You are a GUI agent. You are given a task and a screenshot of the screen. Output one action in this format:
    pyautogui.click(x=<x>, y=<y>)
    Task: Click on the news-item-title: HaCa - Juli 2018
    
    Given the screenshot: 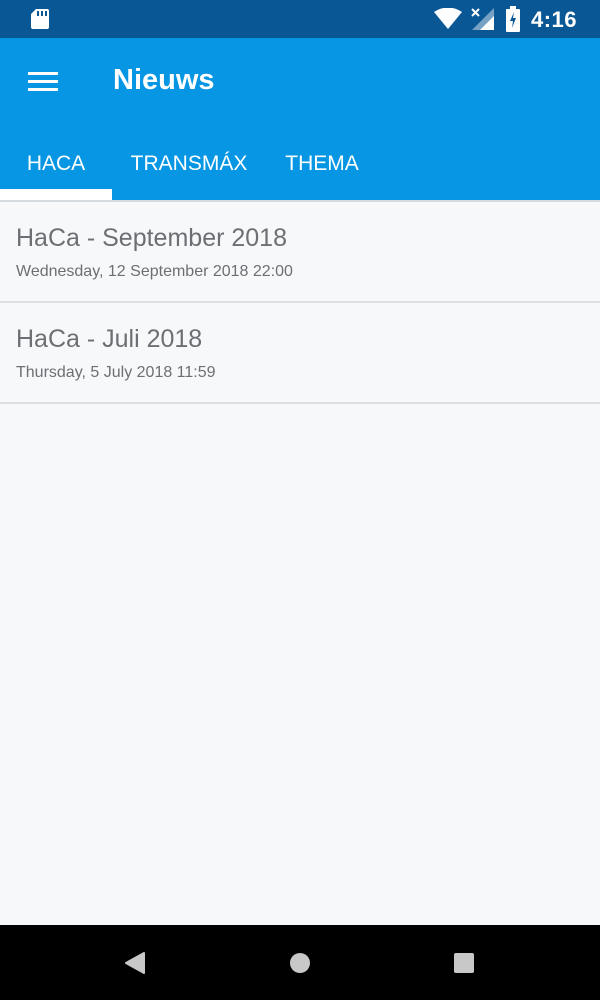 What is the action you would take?
    pyautogui.click(x=109, y=339)
    